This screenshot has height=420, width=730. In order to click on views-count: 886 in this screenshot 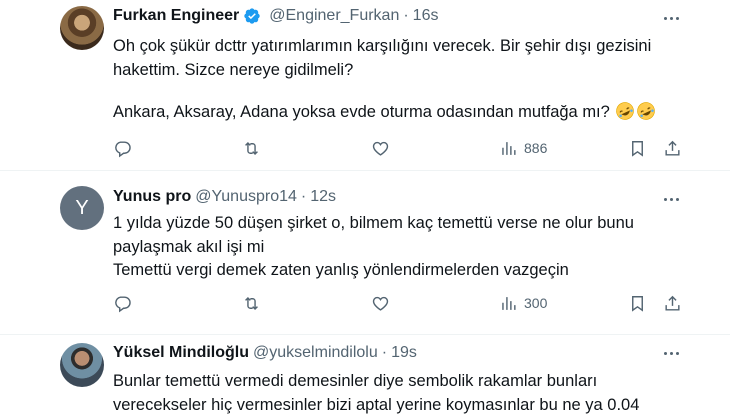, I will do `click(536, 148)`.